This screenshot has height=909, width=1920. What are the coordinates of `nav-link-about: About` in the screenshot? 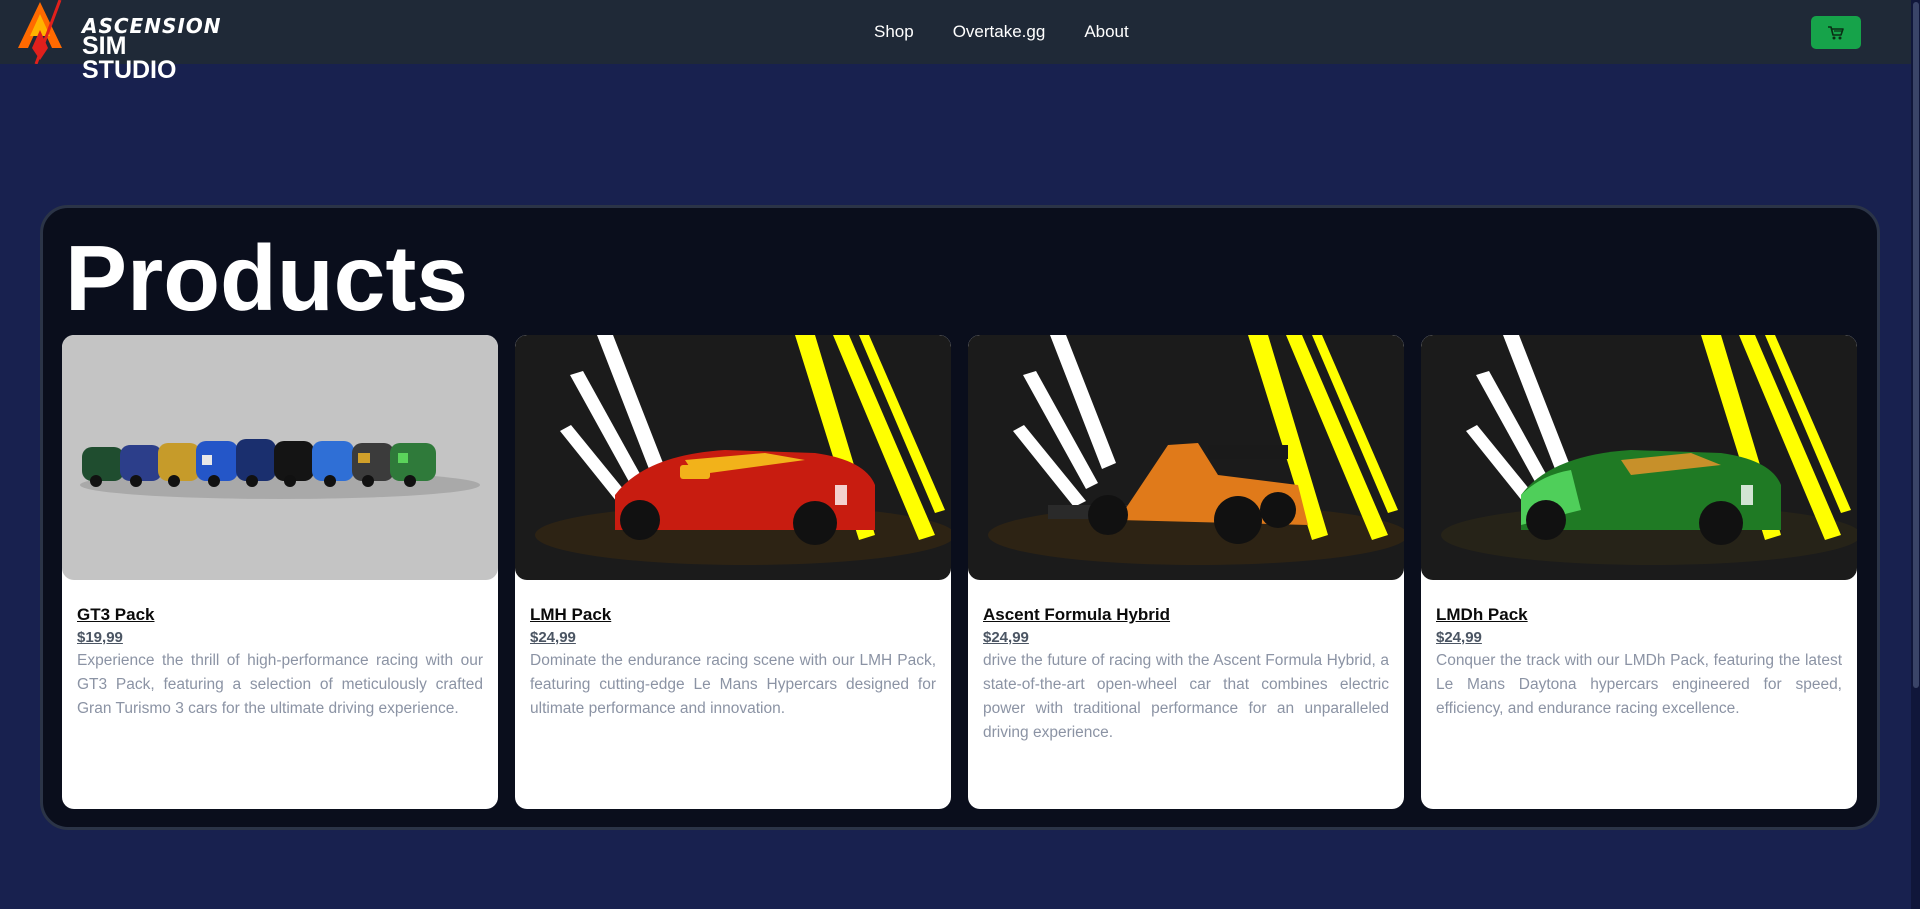 It's located at (1106, 32).